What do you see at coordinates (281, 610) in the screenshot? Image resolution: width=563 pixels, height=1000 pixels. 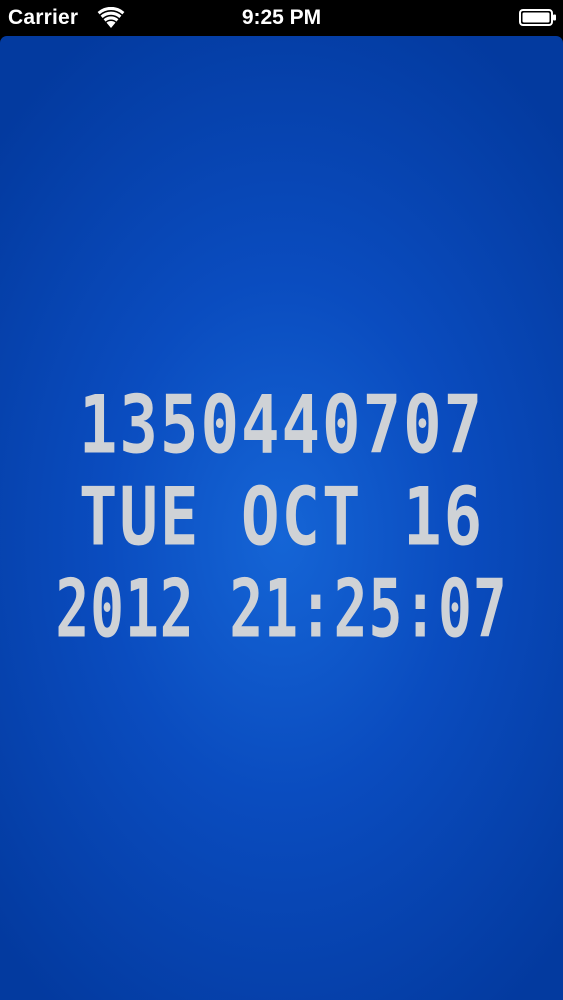 I see `year-time-label: 2012 21:25:07` at bounding box center [281, 610].